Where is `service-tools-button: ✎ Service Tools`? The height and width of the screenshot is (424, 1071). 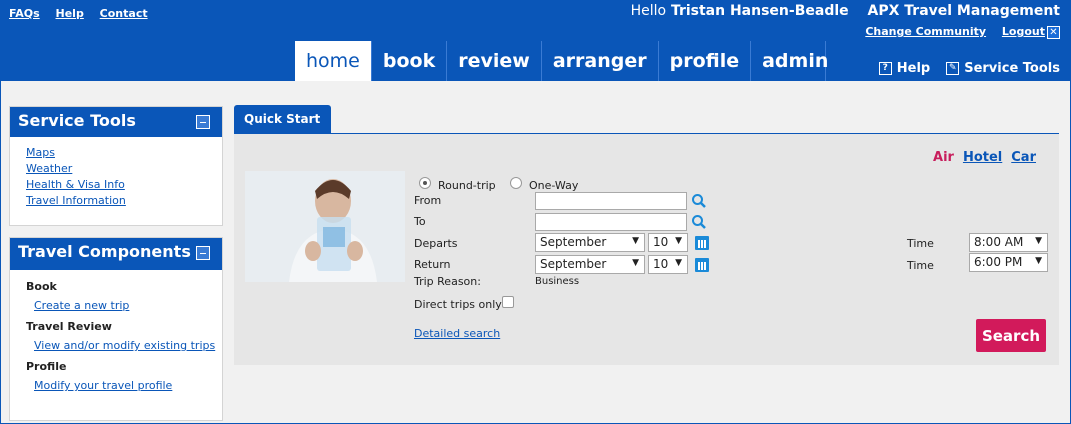 service-tools-button: ✎ Service Tools is located at coordinates (1003, 68).